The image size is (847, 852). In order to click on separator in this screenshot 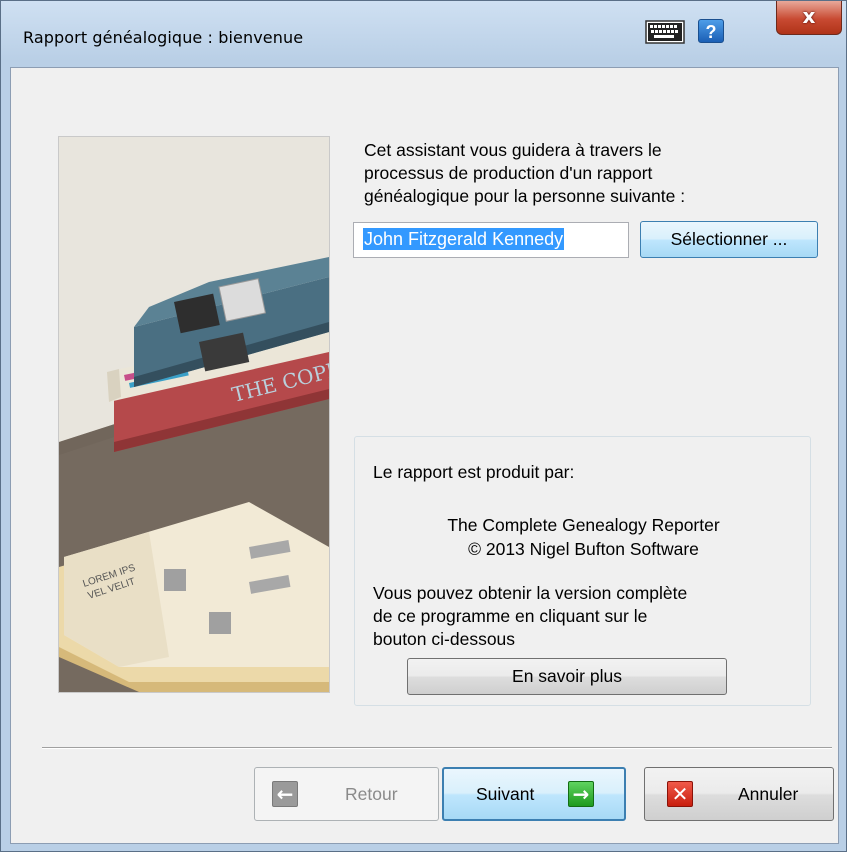, I will do `click(437, 748)`.